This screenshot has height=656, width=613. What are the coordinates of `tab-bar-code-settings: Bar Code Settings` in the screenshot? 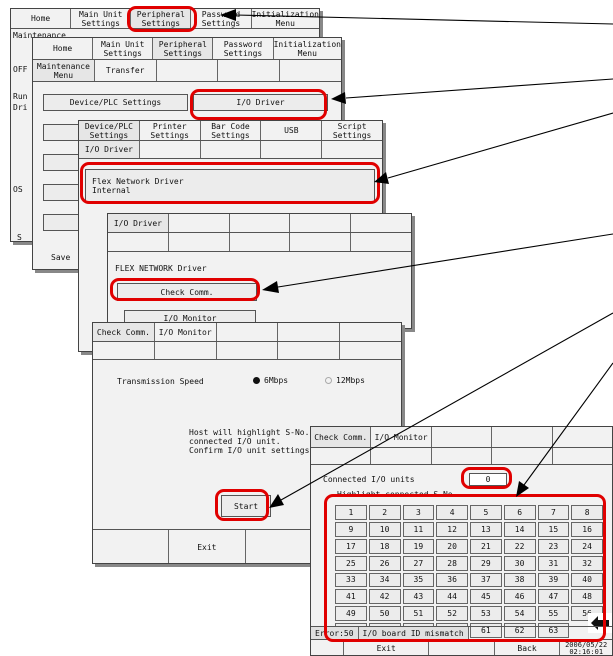 It's located at (231, 130).